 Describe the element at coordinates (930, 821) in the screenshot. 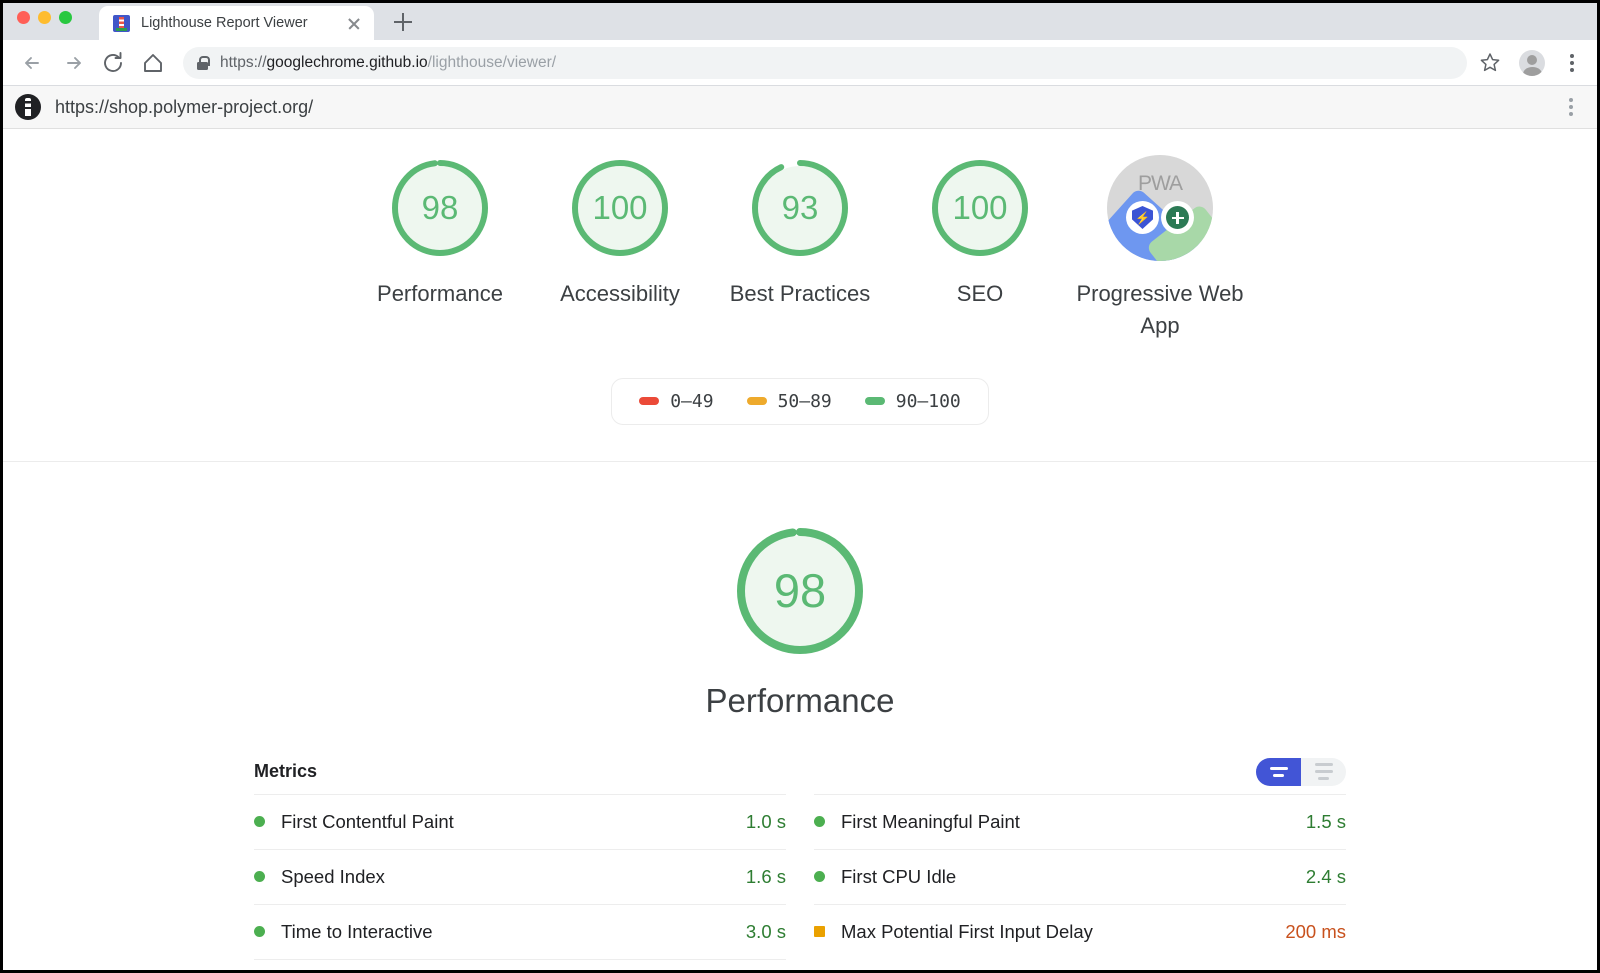

I see `metric-name: First Meaningful Paint` at that location.